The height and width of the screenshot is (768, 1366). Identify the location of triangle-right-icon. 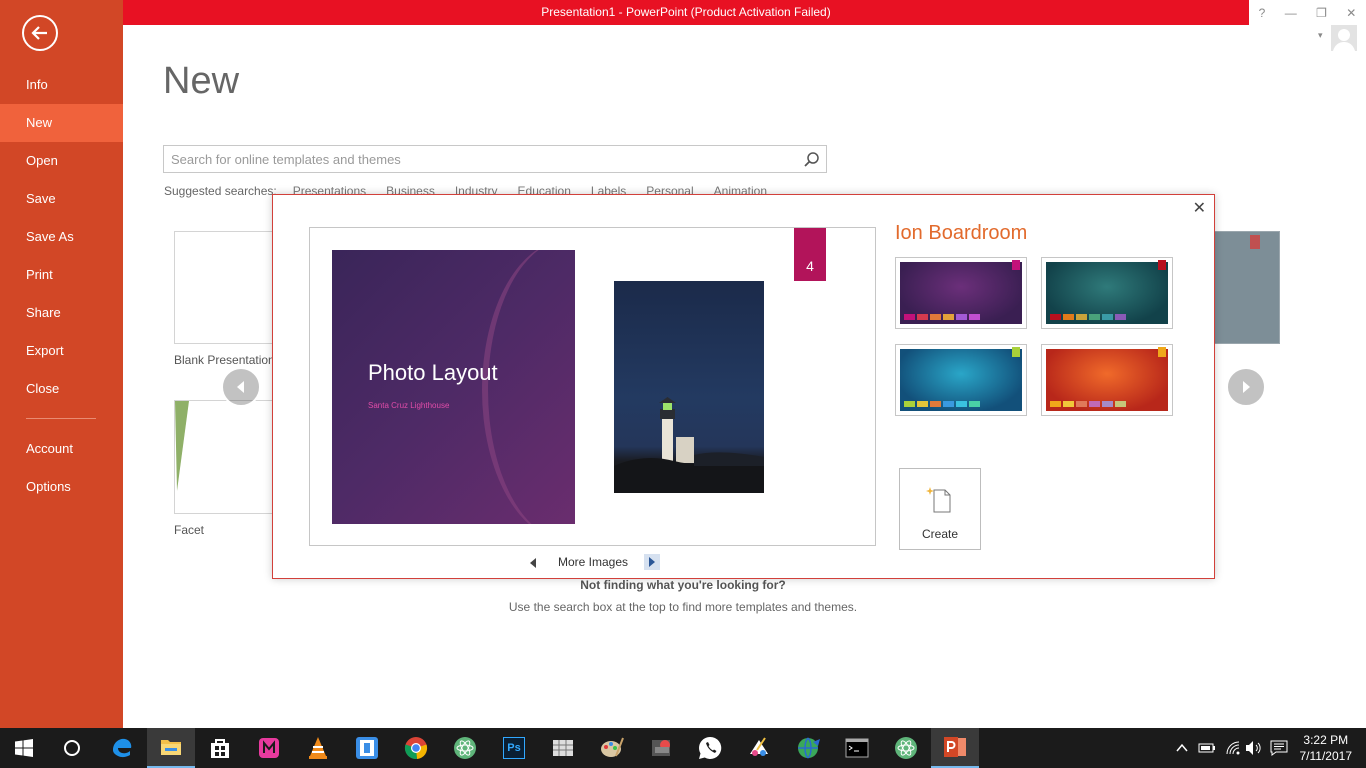
(1246, 387).